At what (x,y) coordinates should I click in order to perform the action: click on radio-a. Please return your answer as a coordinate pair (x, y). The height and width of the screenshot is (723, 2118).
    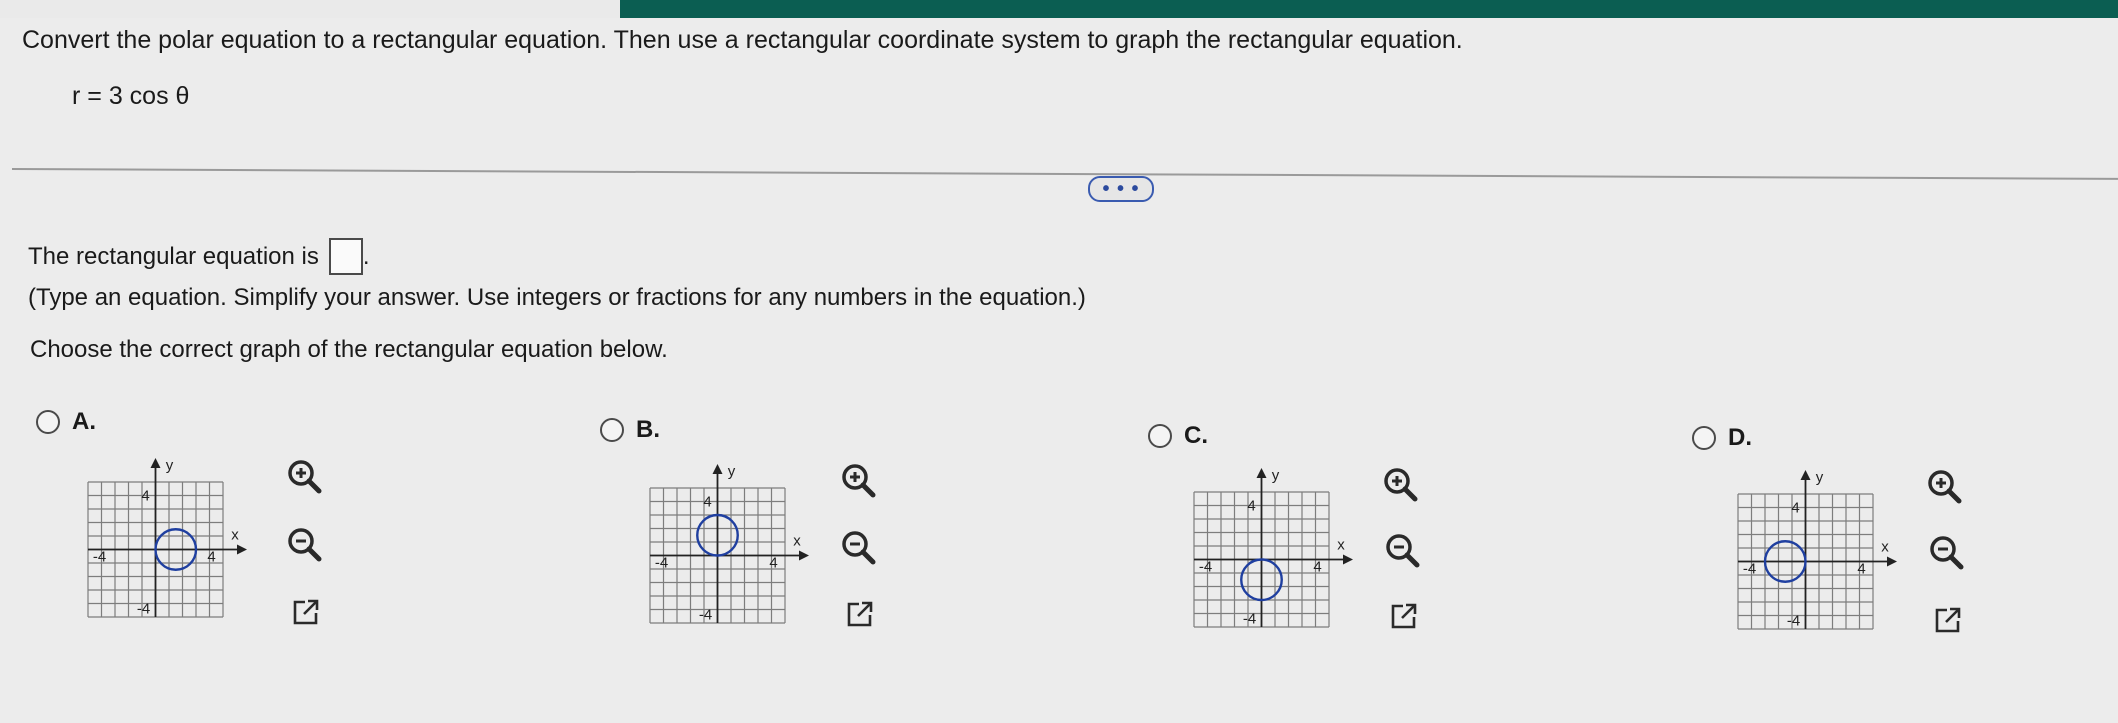
    Looking at the image, I should click on (48, 422).